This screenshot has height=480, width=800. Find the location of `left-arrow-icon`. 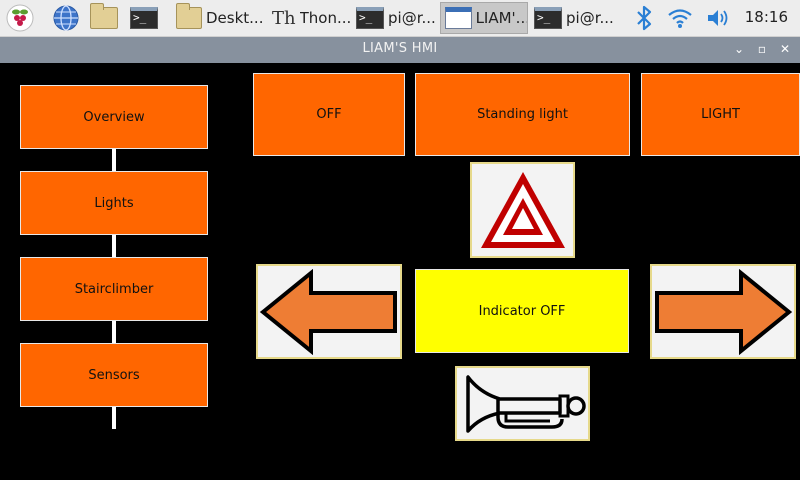

left-arrow-icon is located at coordinates (328, 311).